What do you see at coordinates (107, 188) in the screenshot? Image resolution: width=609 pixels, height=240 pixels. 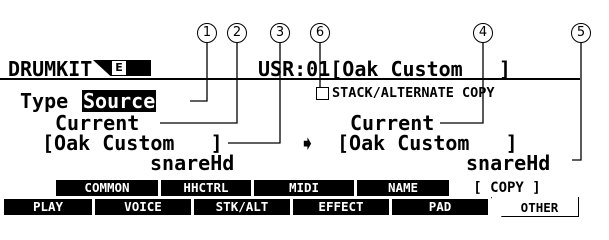 I see `tab-common: COMMON` at bounding box center [107, 188].